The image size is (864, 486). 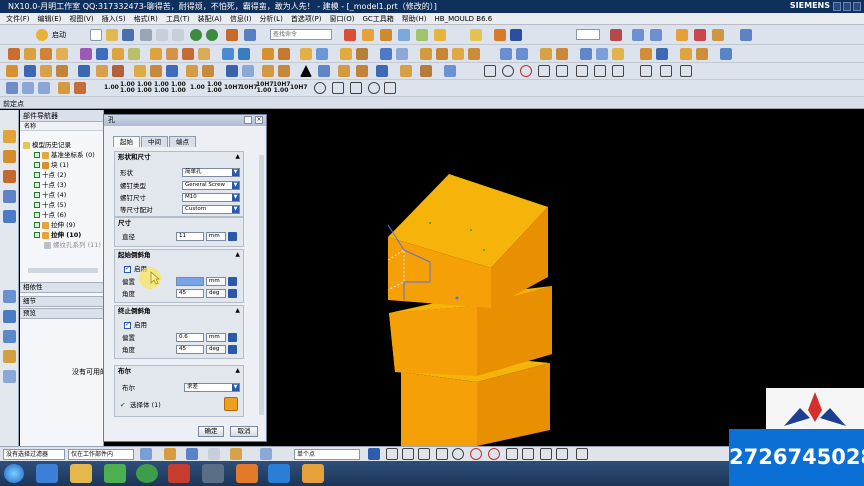 What do you see at coordinates (64, 155) in the screenshot?
I see `tree-row-datum-csys: 基准坐标系 (0)` at bounding box center [64, 155].